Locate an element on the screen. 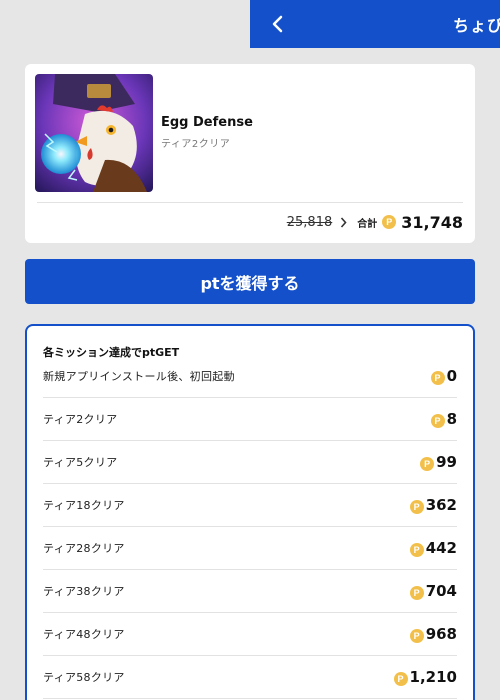 The width and height of the screenshot is (500, 700). back-button is located at coordinates (278, 24).